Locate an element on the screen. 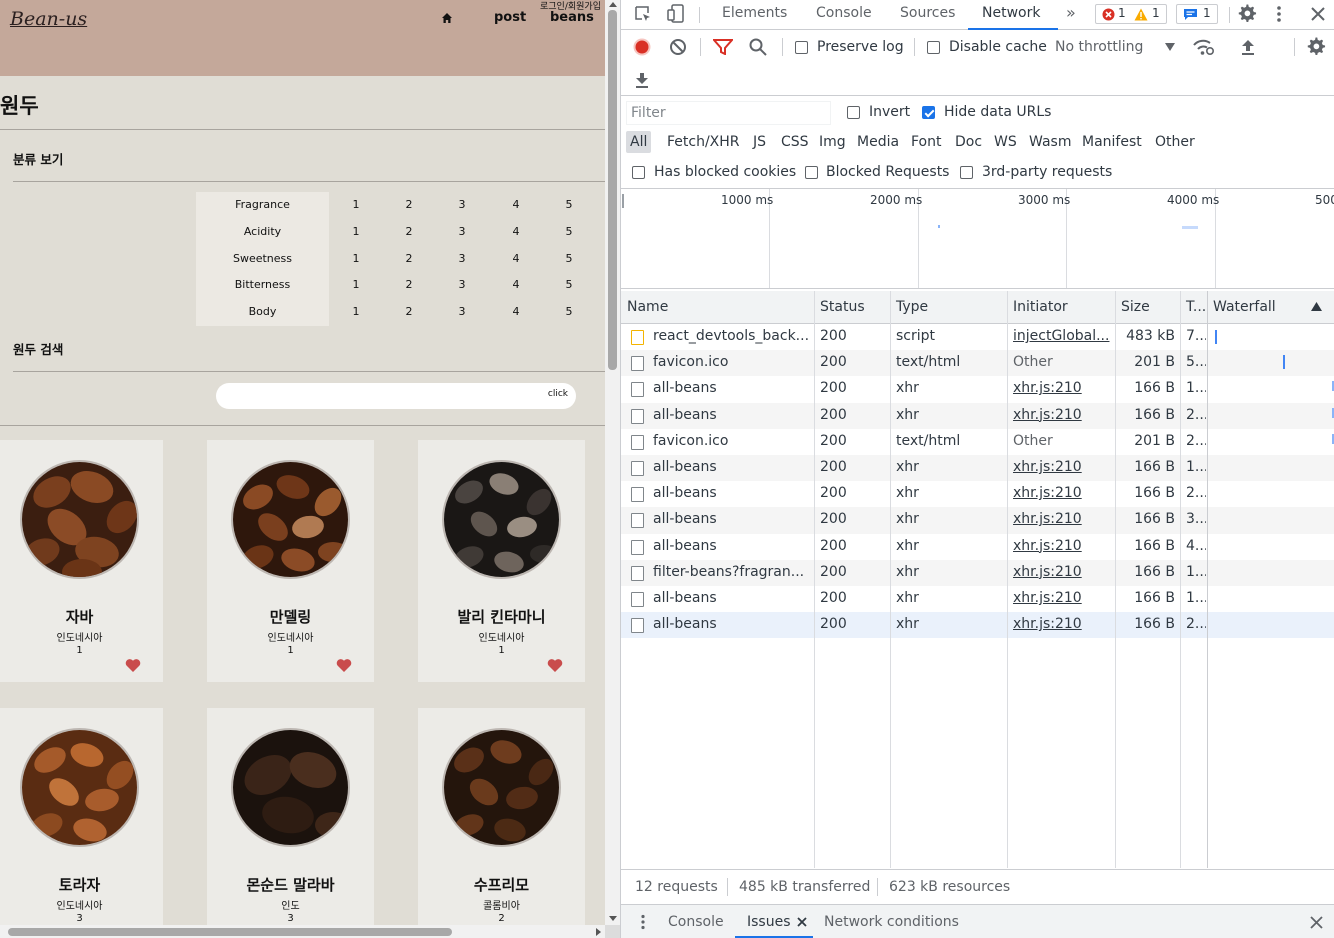  type-filter-doc: Doc is located at coordinates (968, 142).